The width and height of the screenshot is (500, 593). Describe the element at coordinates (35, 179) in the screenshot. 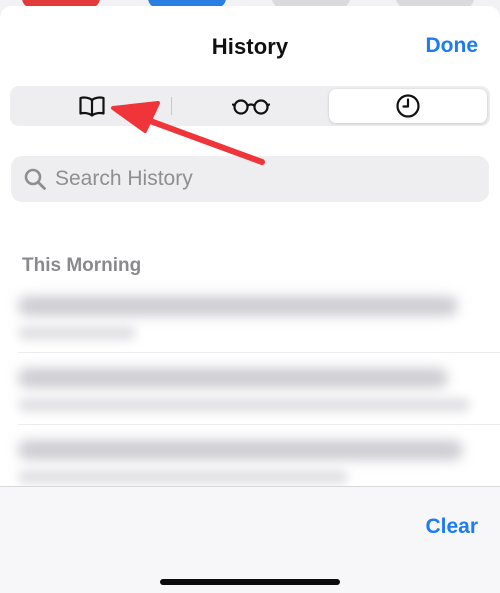

I see `search-icon` at that location.